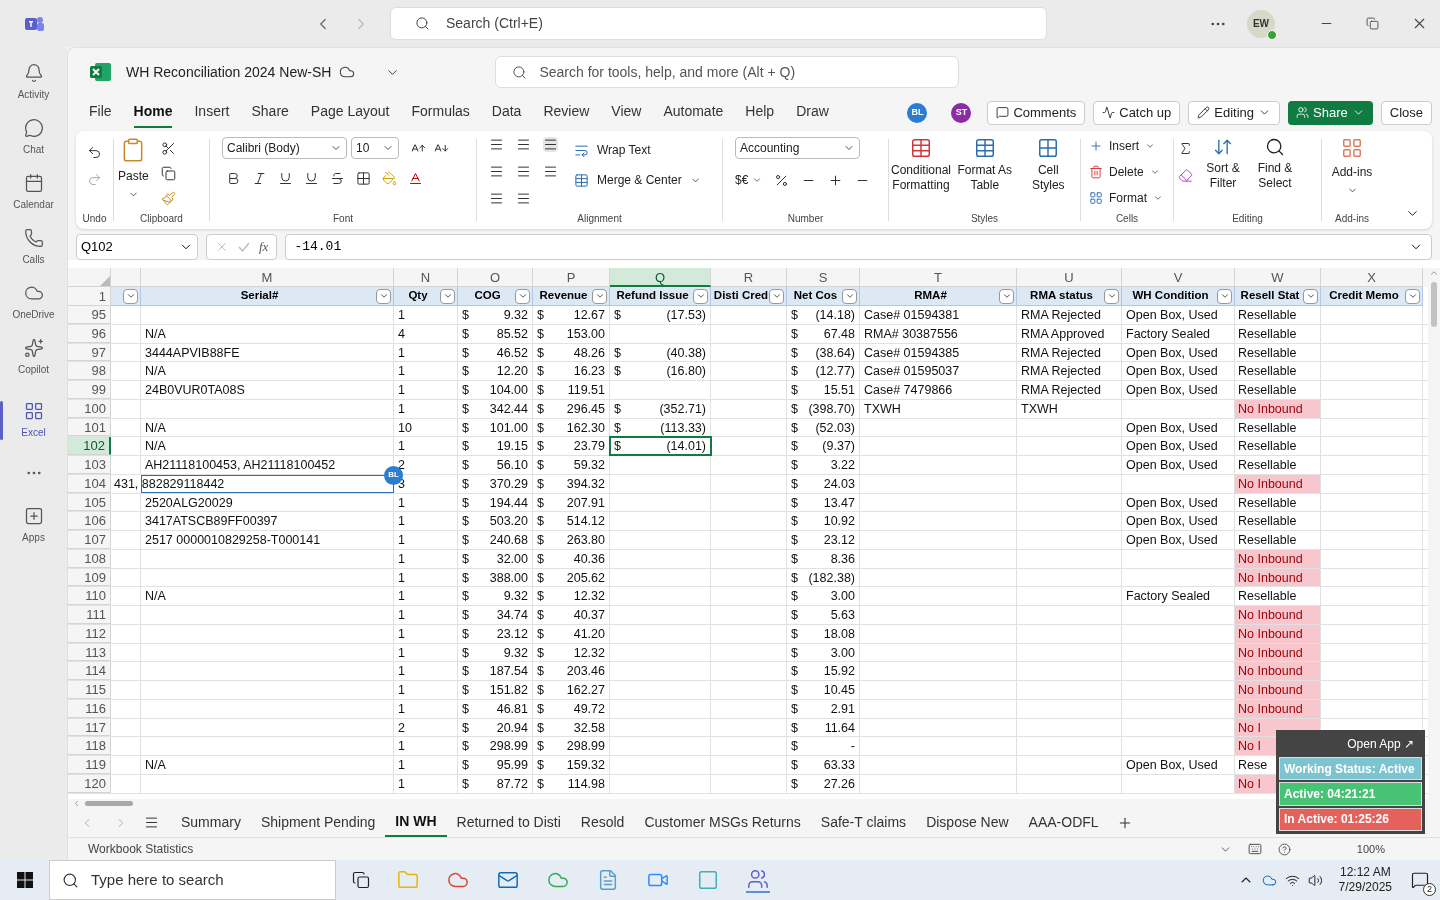 The width and height of the screenshot is (1440, 900). What do you see at coordinates (1352, 166) in the screenshot?
I see `add-ins-button: Add-ins` at bounding box center [1352, 166].